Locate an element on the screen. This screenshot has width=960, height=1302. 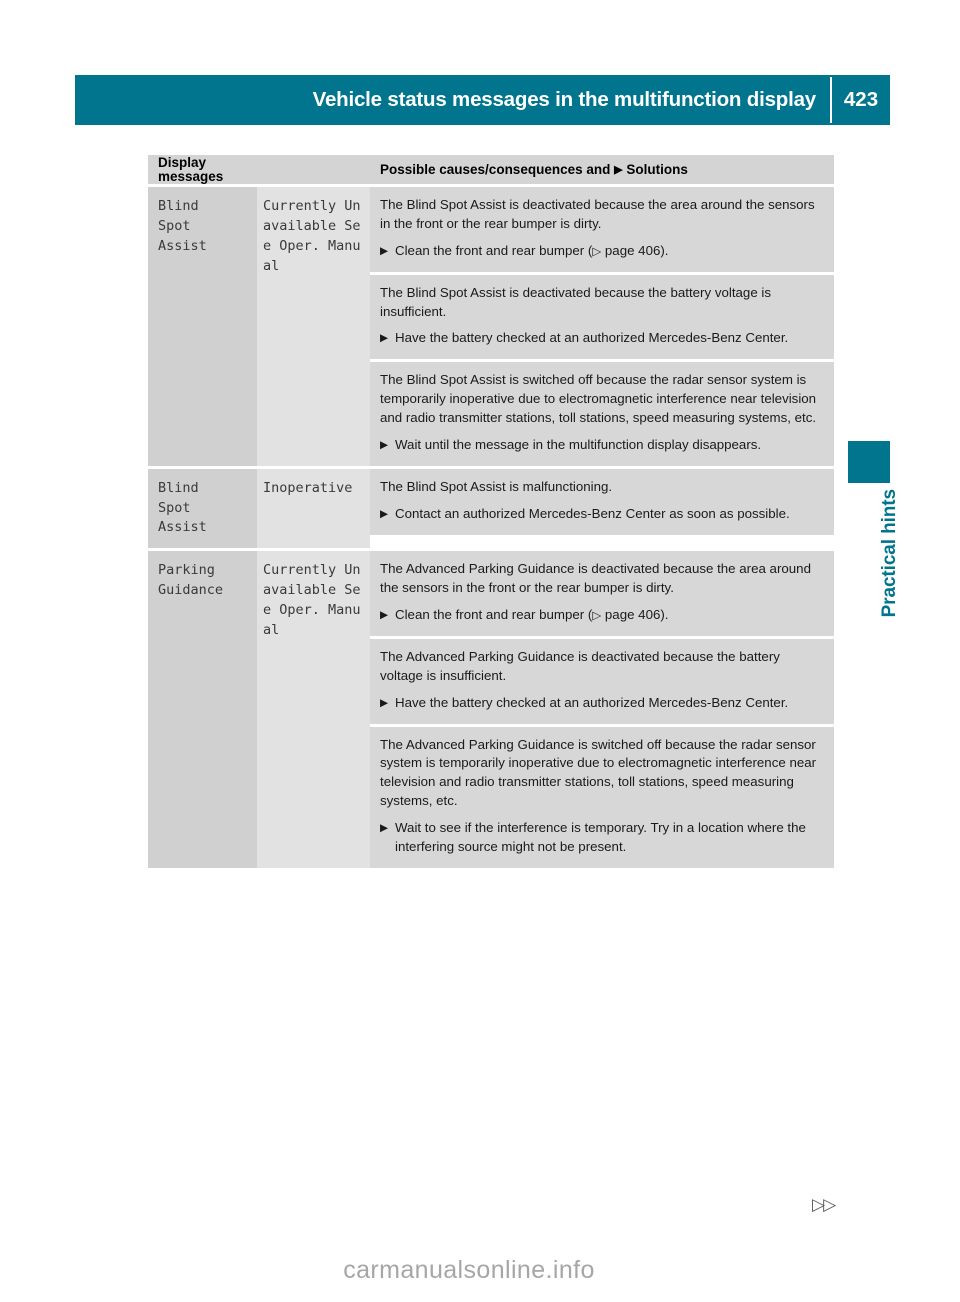
column-header-causes-text: Possible causes/consequences and is located at coordinates (495, 169).